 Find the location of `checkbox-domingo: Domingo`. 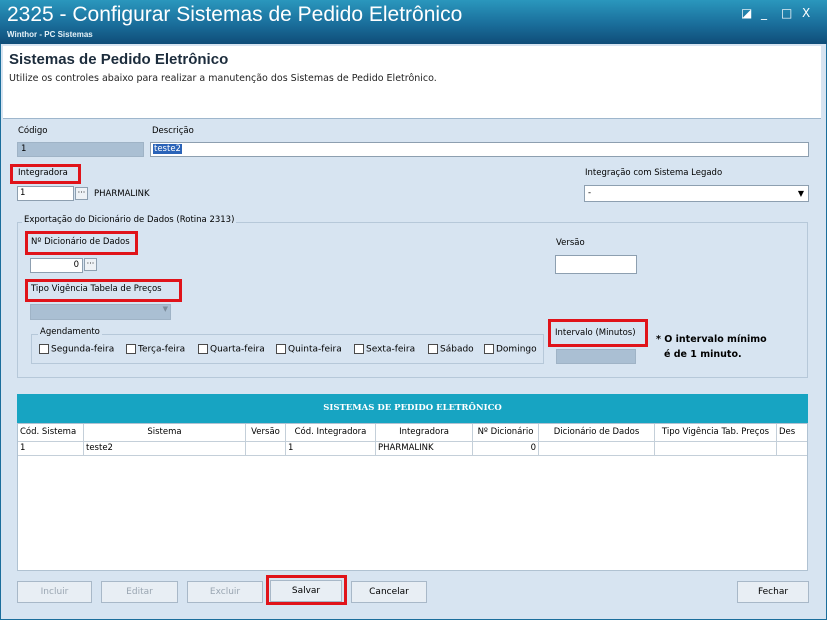

checkbox-domingo: Domingo is located at coordinates (510, 349).